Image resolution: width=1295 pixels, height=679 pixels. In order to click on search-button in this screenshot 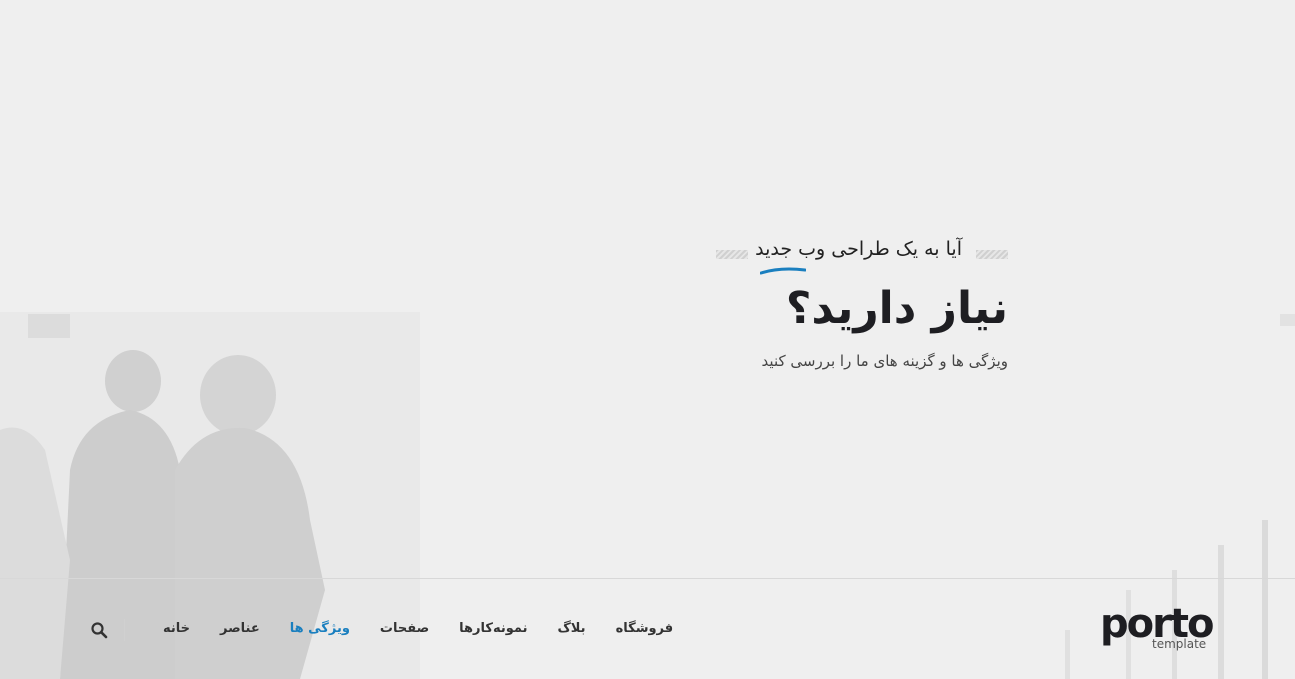, I will do `click(99, 630)`.